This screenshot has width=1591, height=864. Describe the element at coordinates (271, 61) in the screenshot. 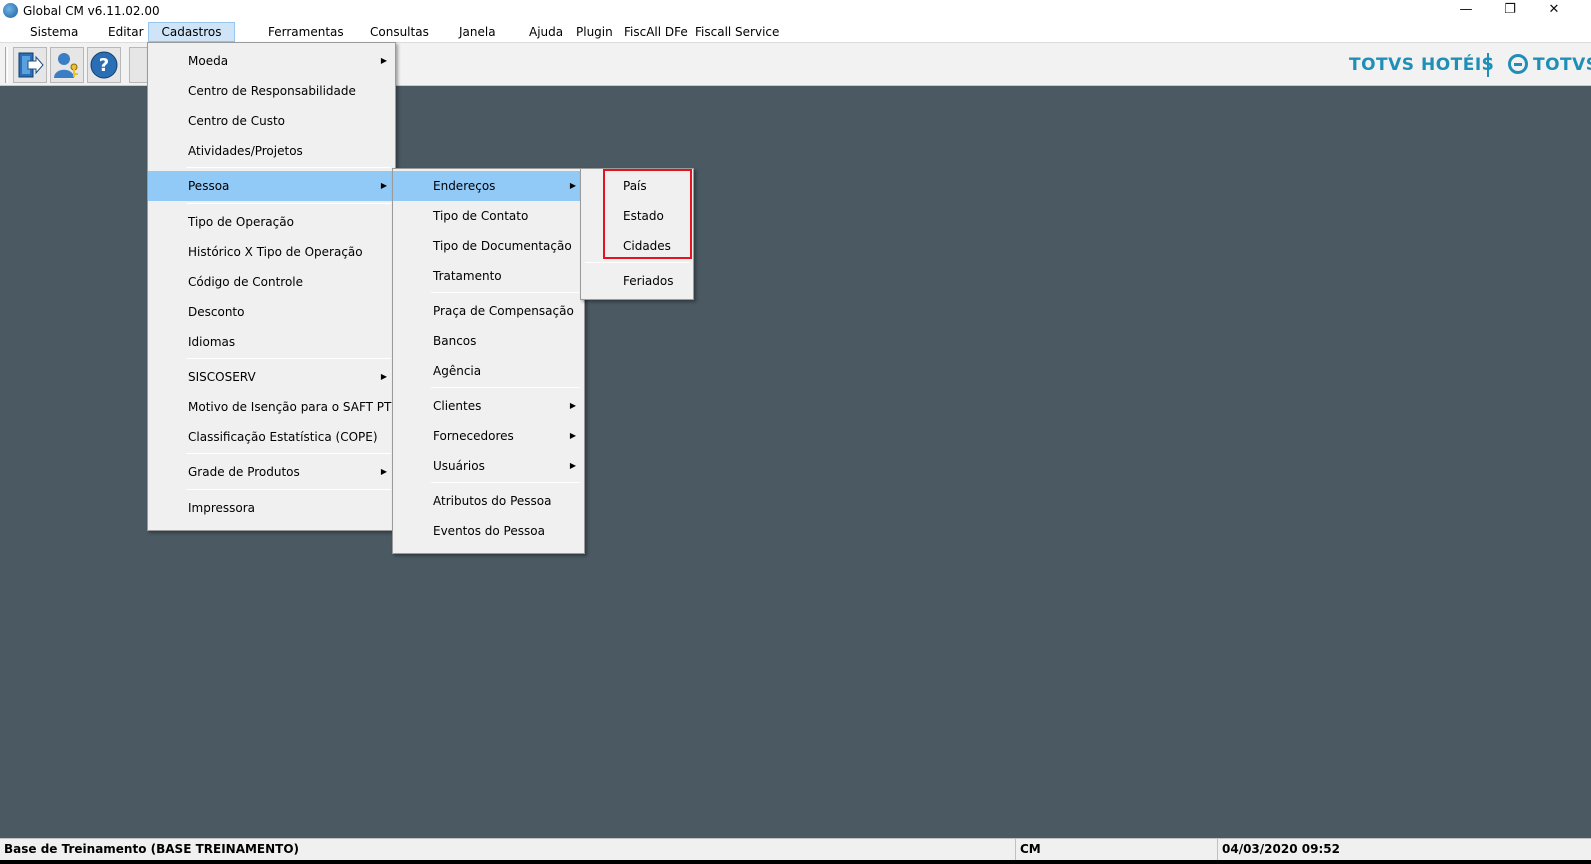

I see `menu-item-moeda: Moeda ▶` at that location.